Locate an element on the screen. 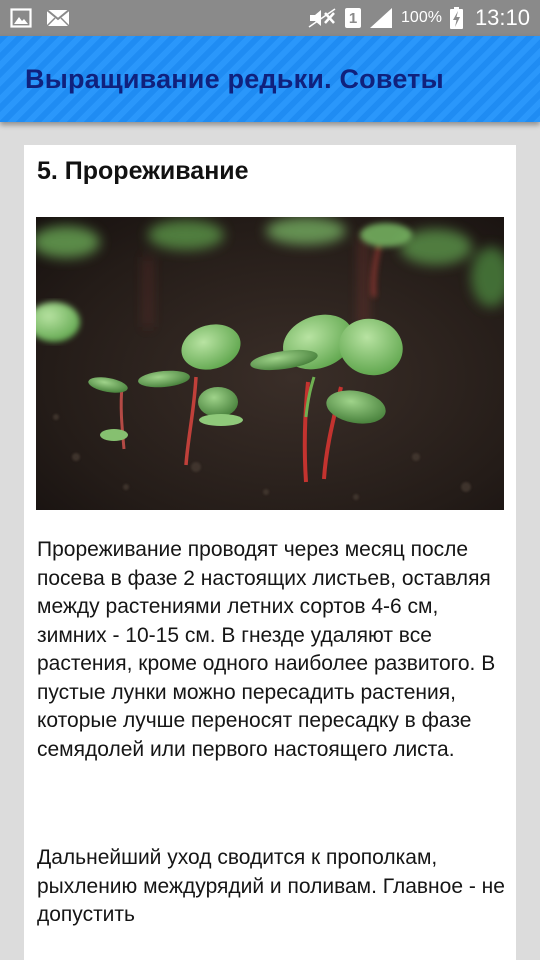 This screenshot has height=960, width=540. mail-icon is located at coordinates (58, 18).